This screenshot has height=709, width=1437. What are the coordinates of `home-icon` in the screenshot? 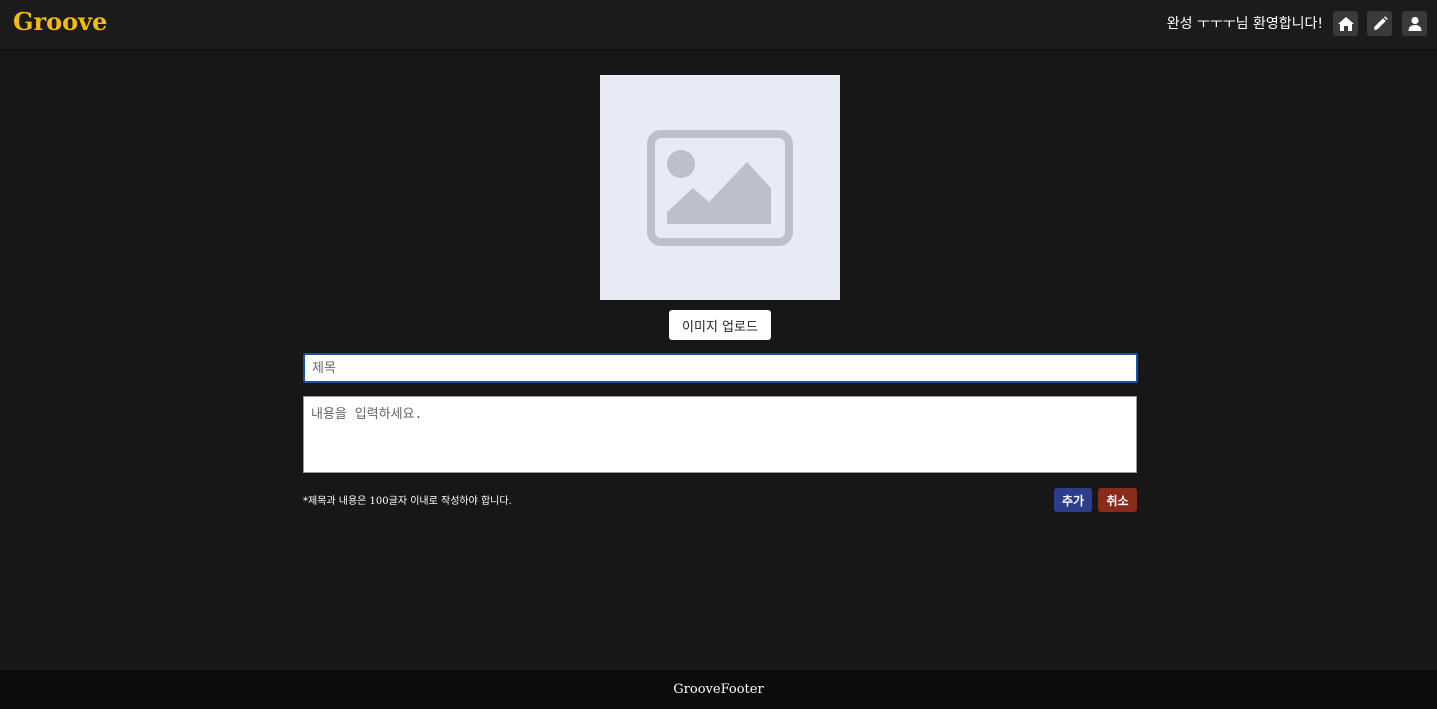 It's located at (1345, 23).